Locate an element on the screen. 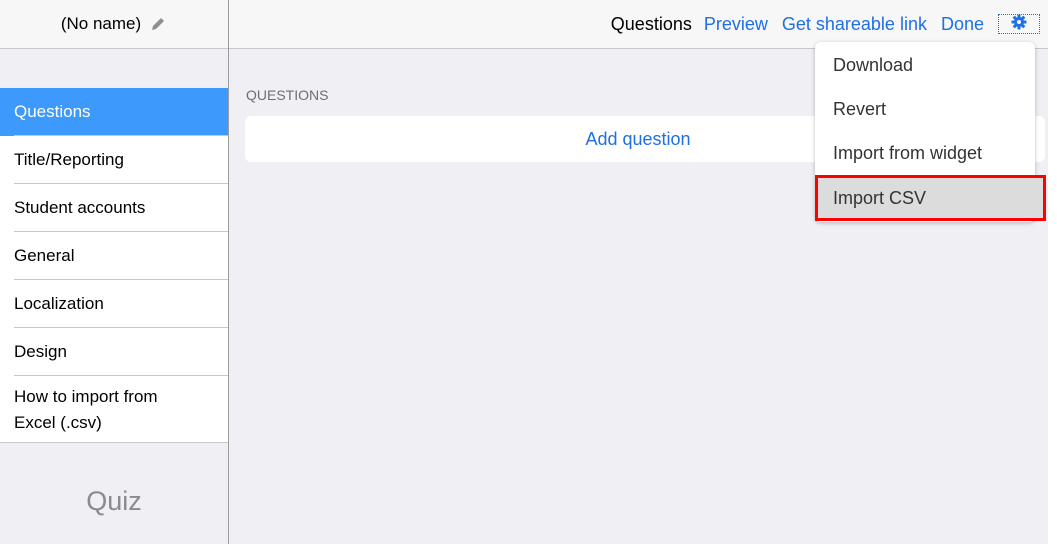  sidebar-header: (No name) is located at coordinates (114, 24).